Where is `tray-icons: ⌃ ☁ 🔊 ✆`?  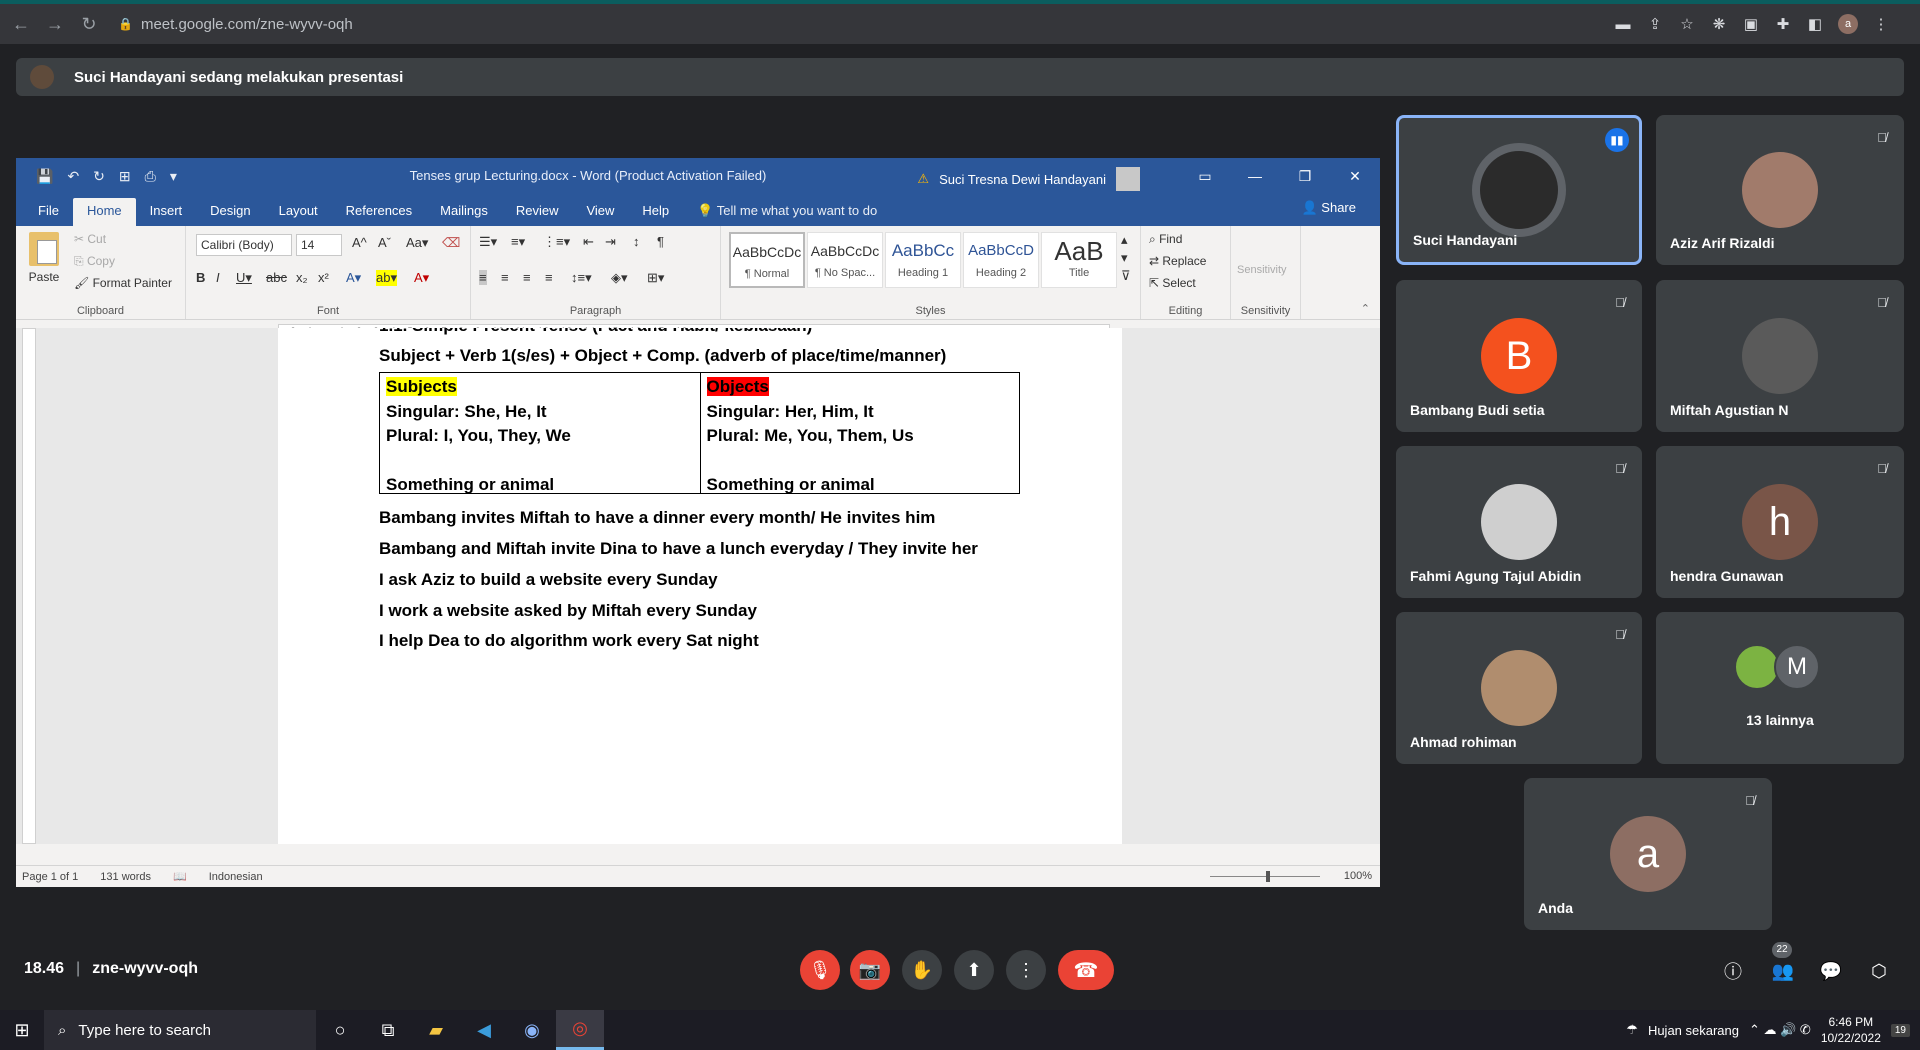 tray-icons: ⌃ ☁ 🔊 ✆ is located at coordinates (1780, 1030).